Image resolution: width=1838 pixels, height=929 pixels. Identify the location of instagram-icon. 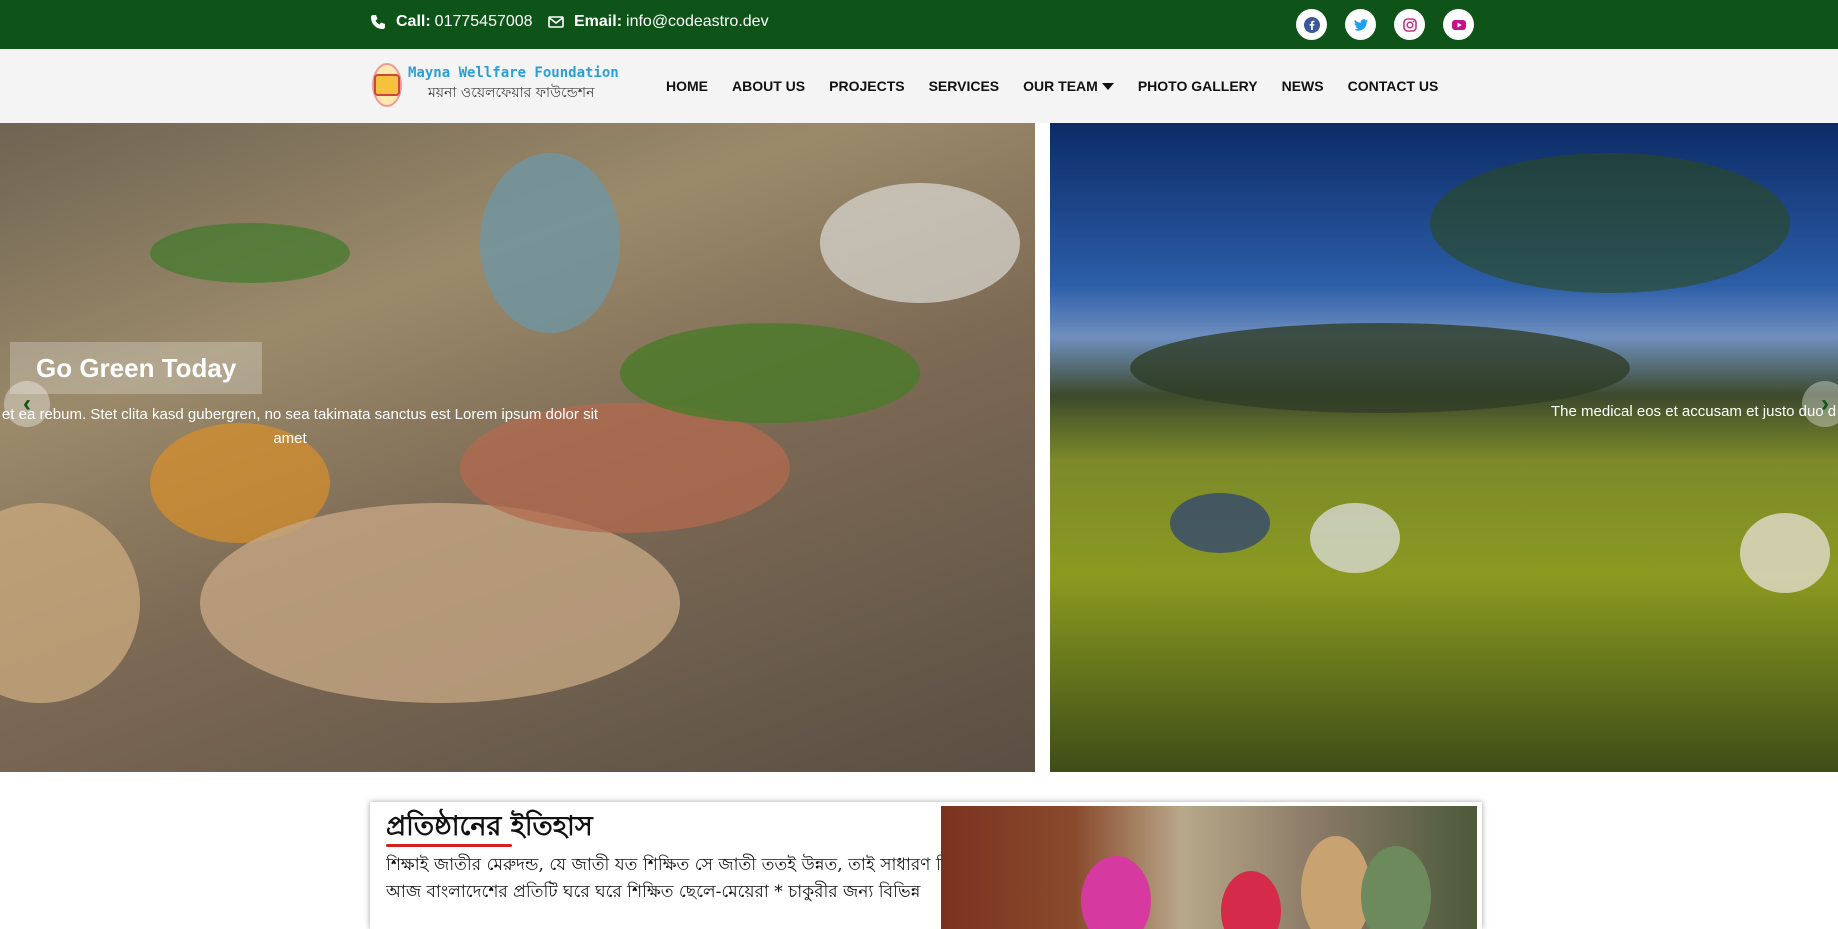
(1409, 24).